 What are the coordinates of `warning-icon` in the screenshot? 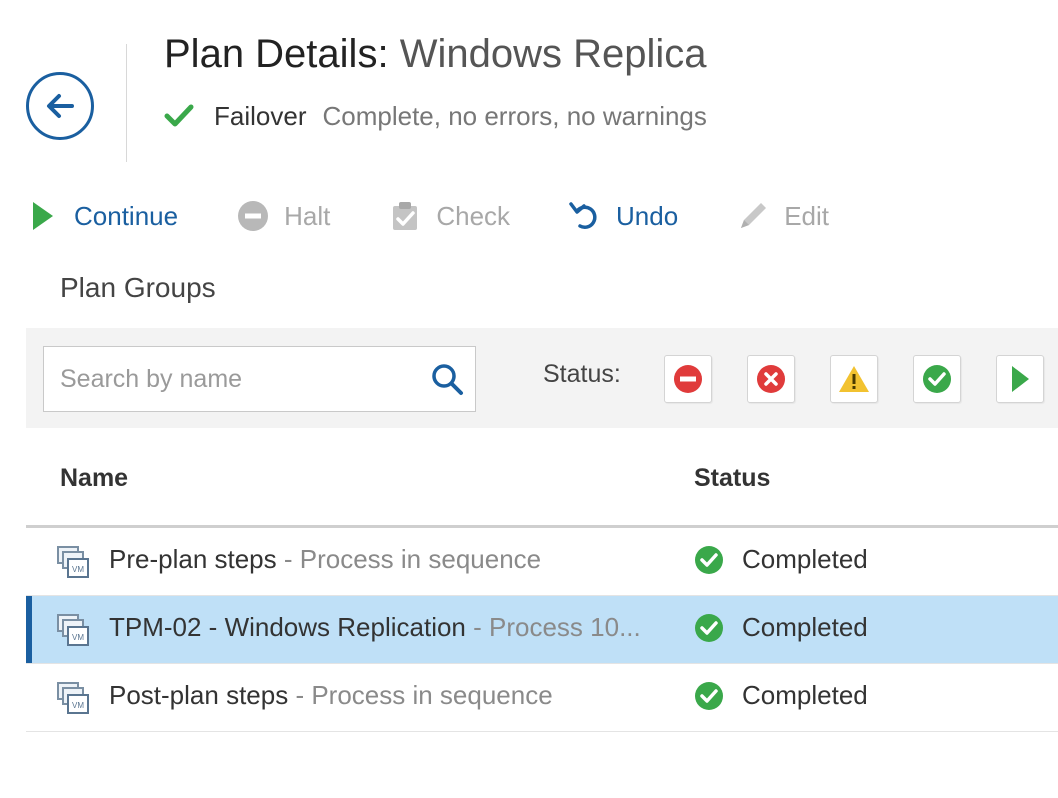 It's located at (854, 379).